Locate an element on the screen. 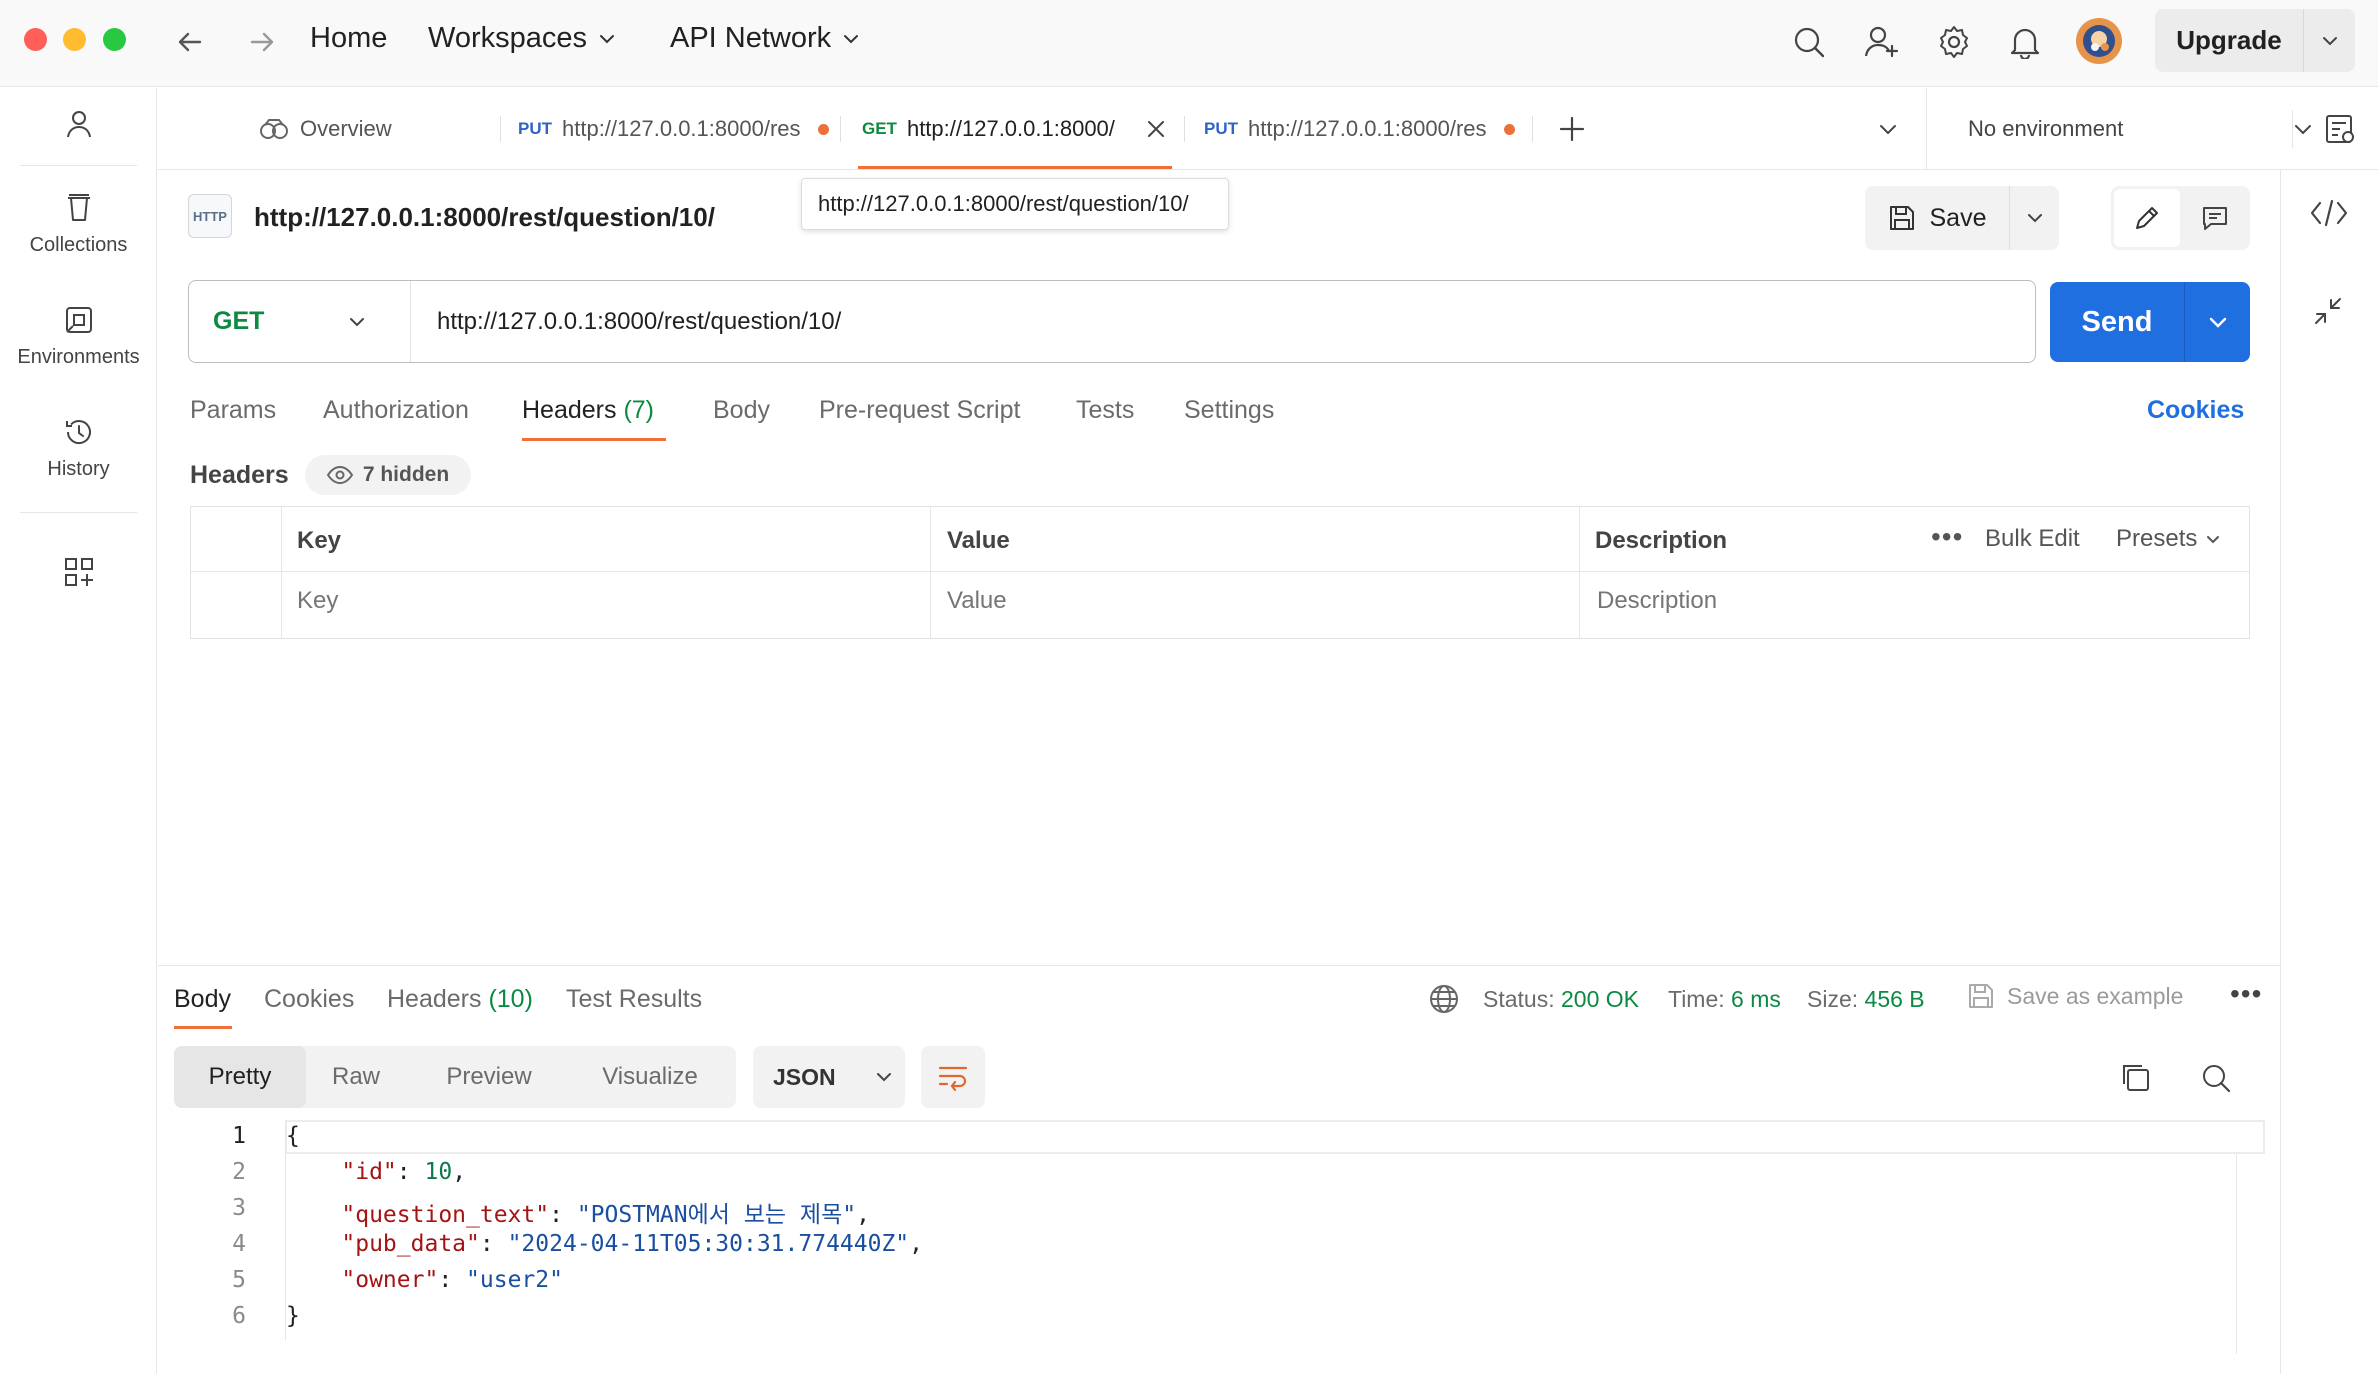 This screenshot has height=1374, width=2378. code-line: "question_text": "POSTMAN에서 보는 제목", is located at coordinates (605, 1215).